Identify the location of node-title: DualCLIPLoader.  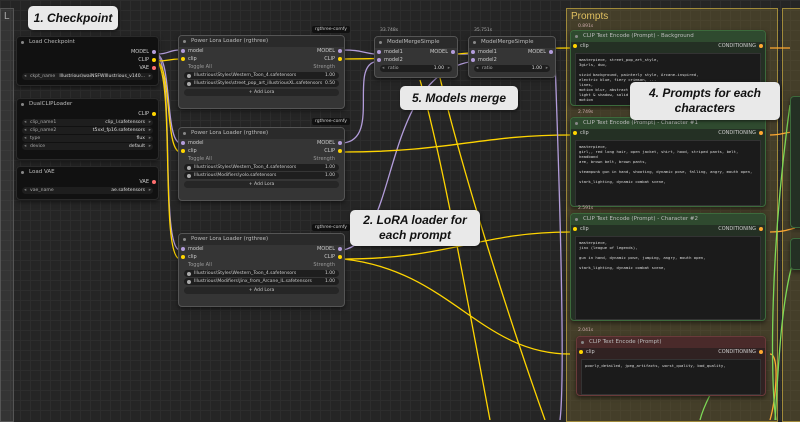
(87, 104).